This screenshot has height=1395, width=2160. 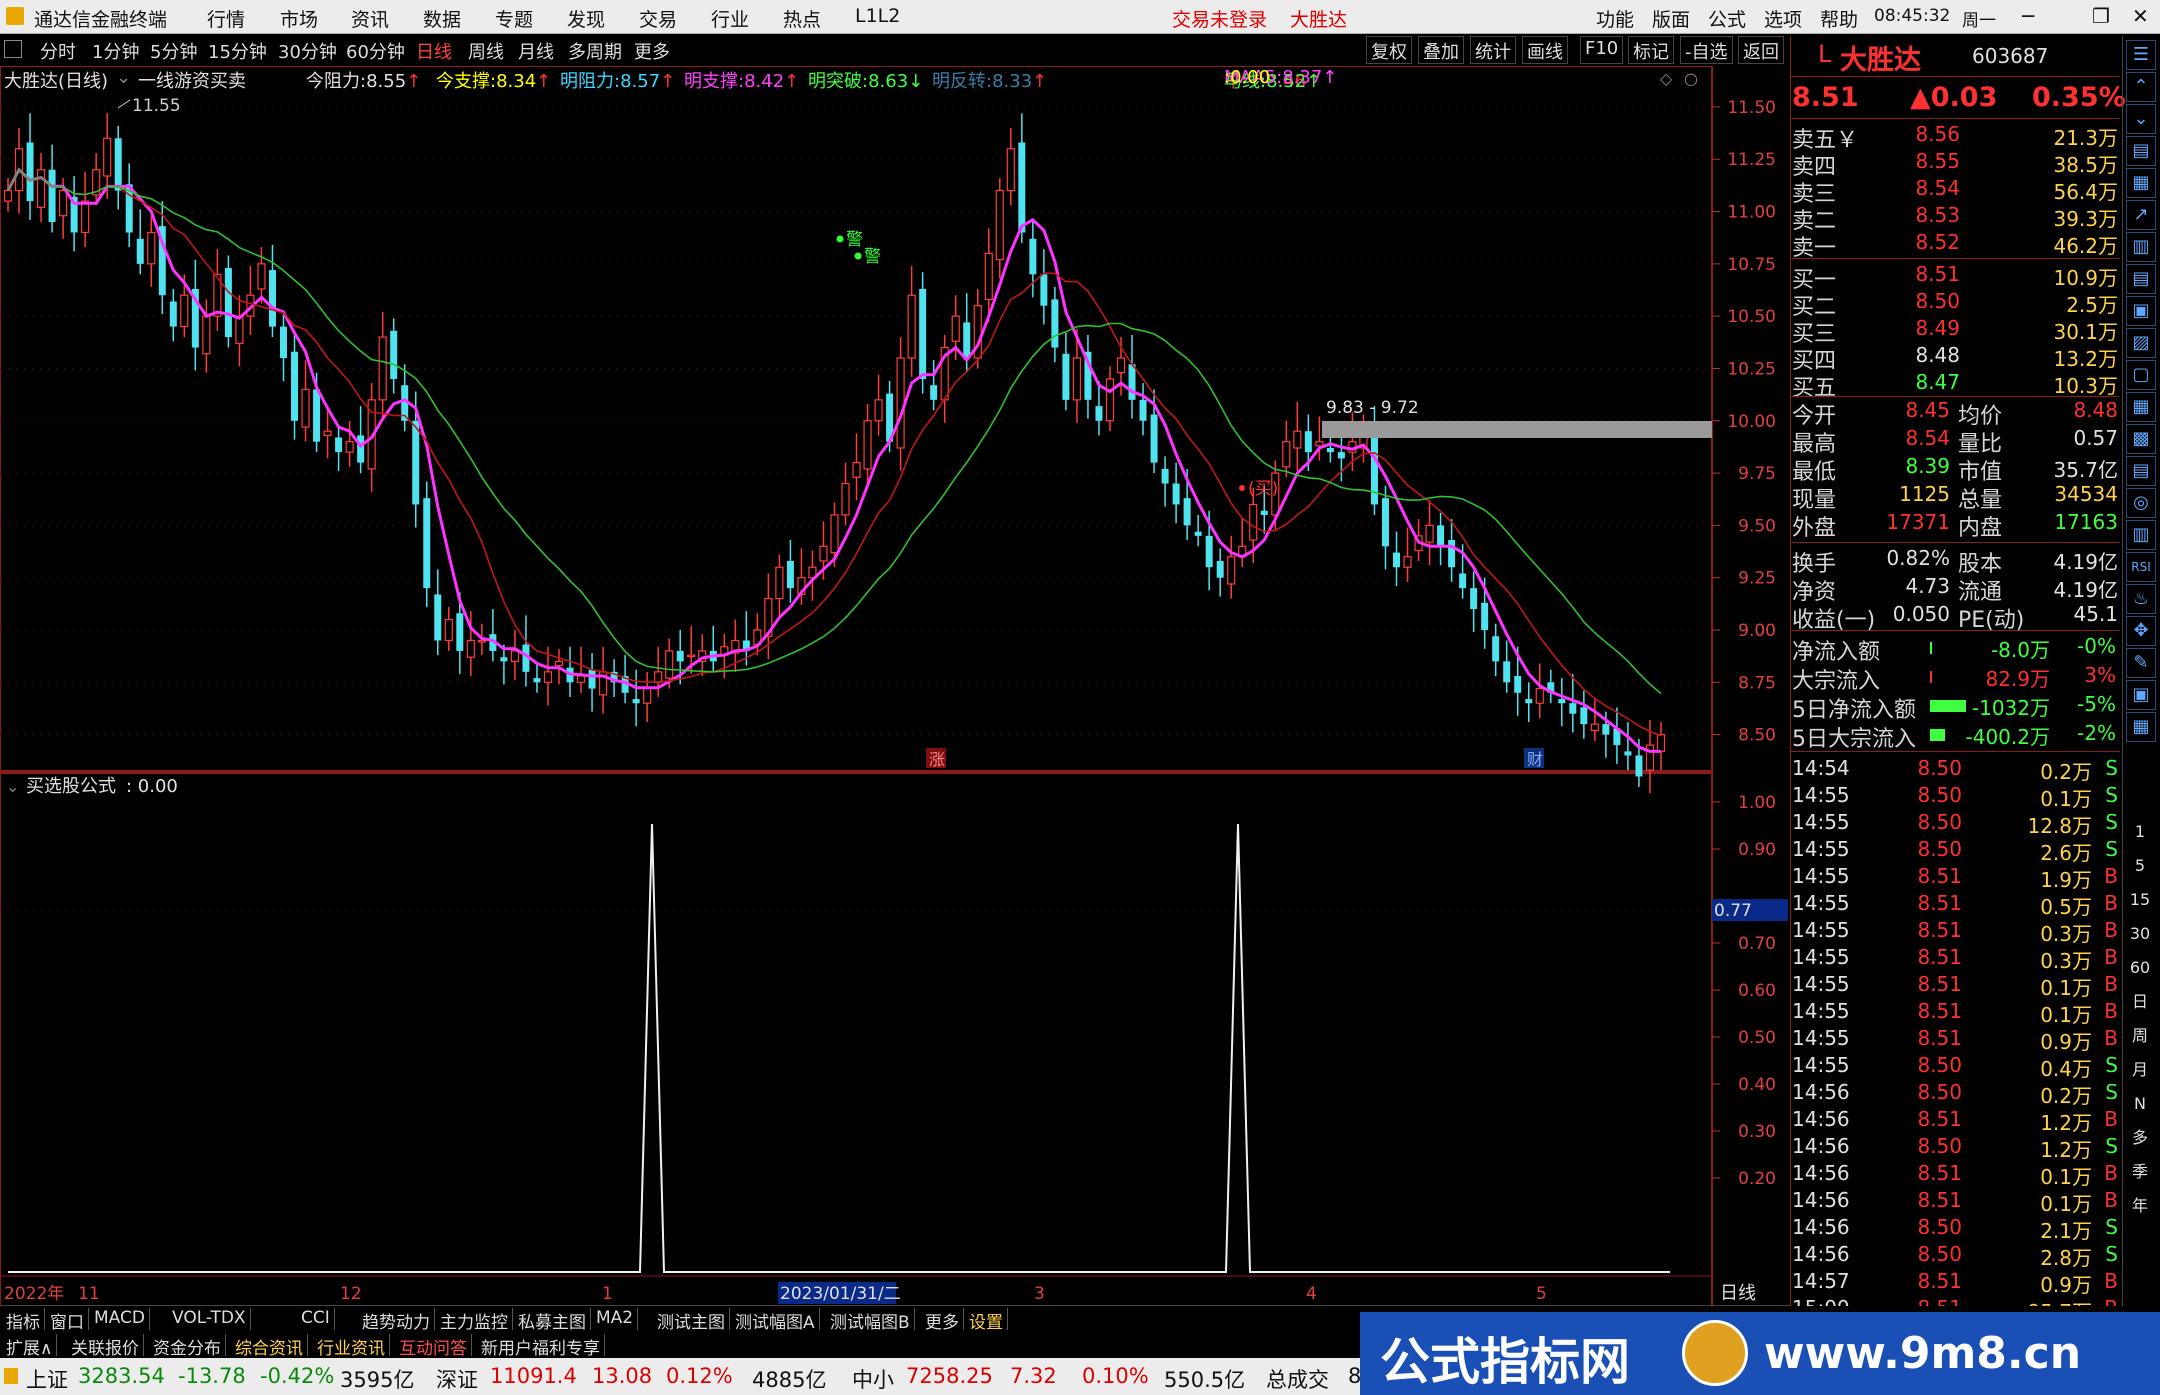 What do you see at coordinates (2141, 407) in the screenshot?
I see `grid-alt-icon: ▦` at bounding box center [2141, 407].